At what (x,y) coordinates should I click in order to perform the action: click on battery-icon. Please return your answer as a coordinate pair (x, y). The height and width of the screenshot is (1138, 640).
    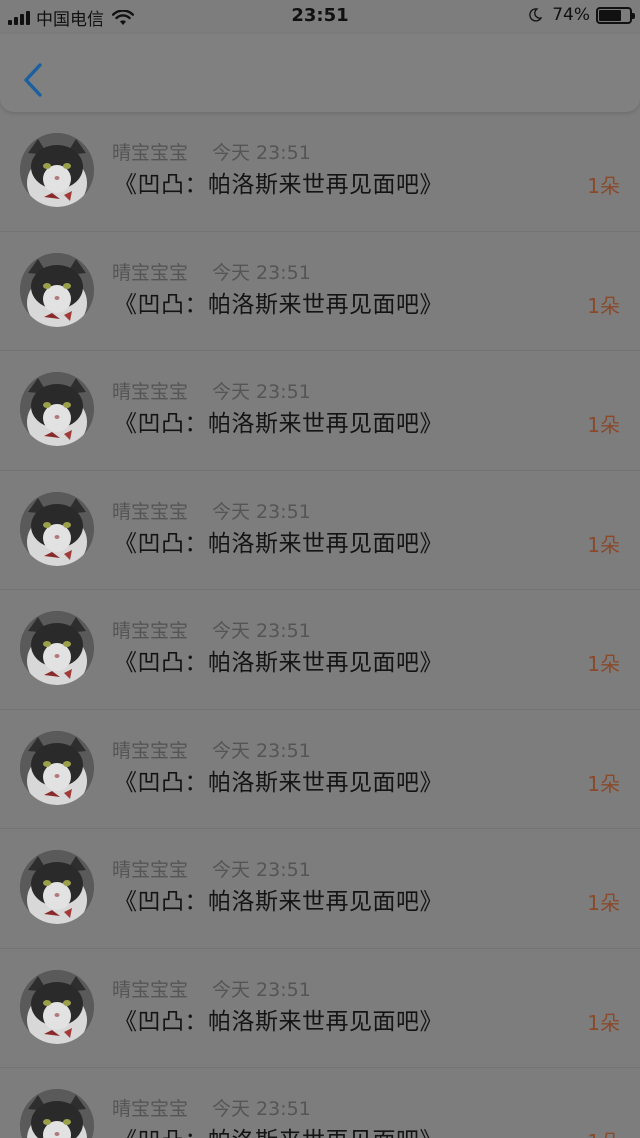
    Looking at the image, I should click on (615, 15).